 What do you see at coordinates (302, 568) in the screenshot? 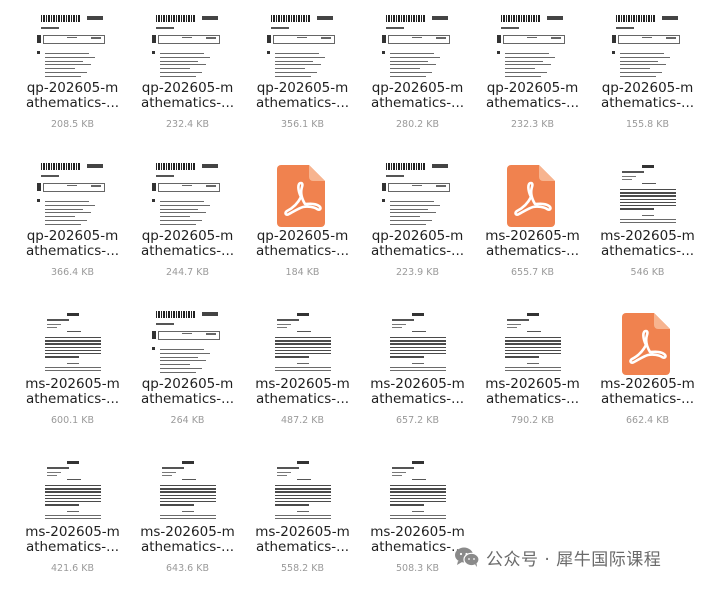
I see `file-size: 558.2 KB` at bounding box center [302, 568].